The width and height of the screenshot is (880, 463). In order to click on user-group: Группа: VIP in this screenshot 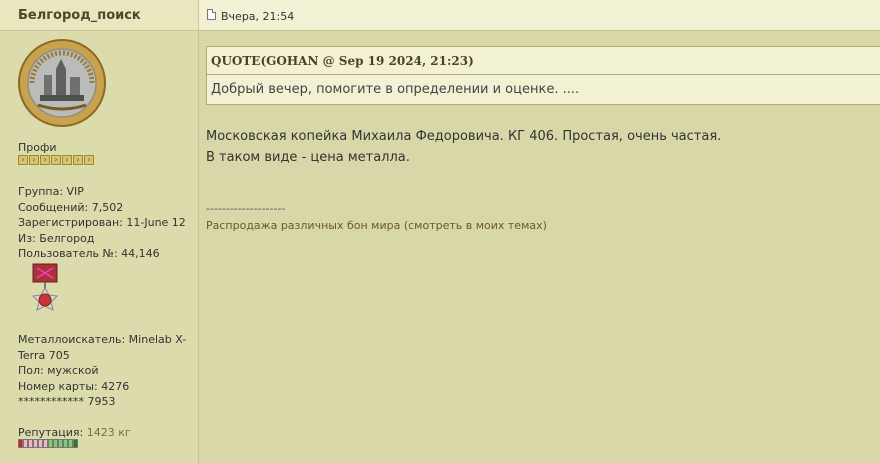, I will do `click(51, 191)`.